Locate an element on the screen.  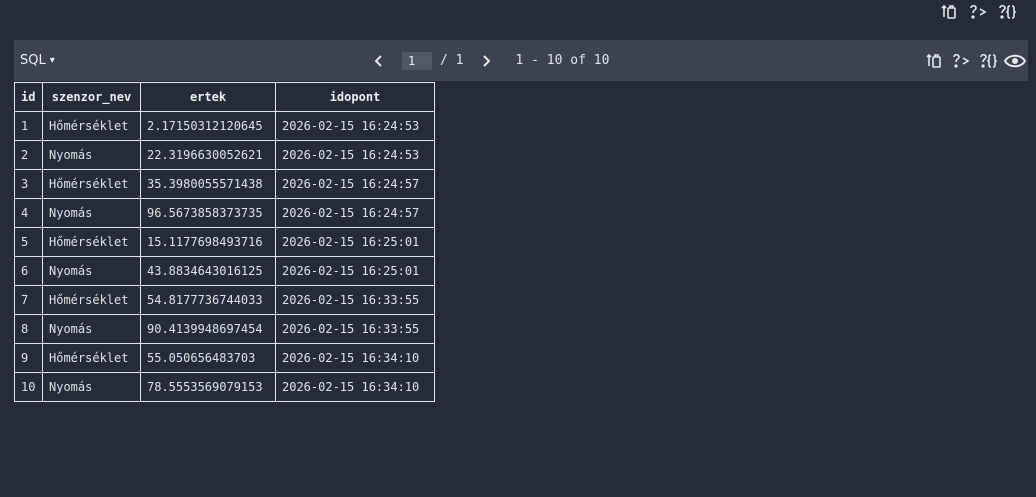
cell-id: 3 is located at coordinates (28, 184).